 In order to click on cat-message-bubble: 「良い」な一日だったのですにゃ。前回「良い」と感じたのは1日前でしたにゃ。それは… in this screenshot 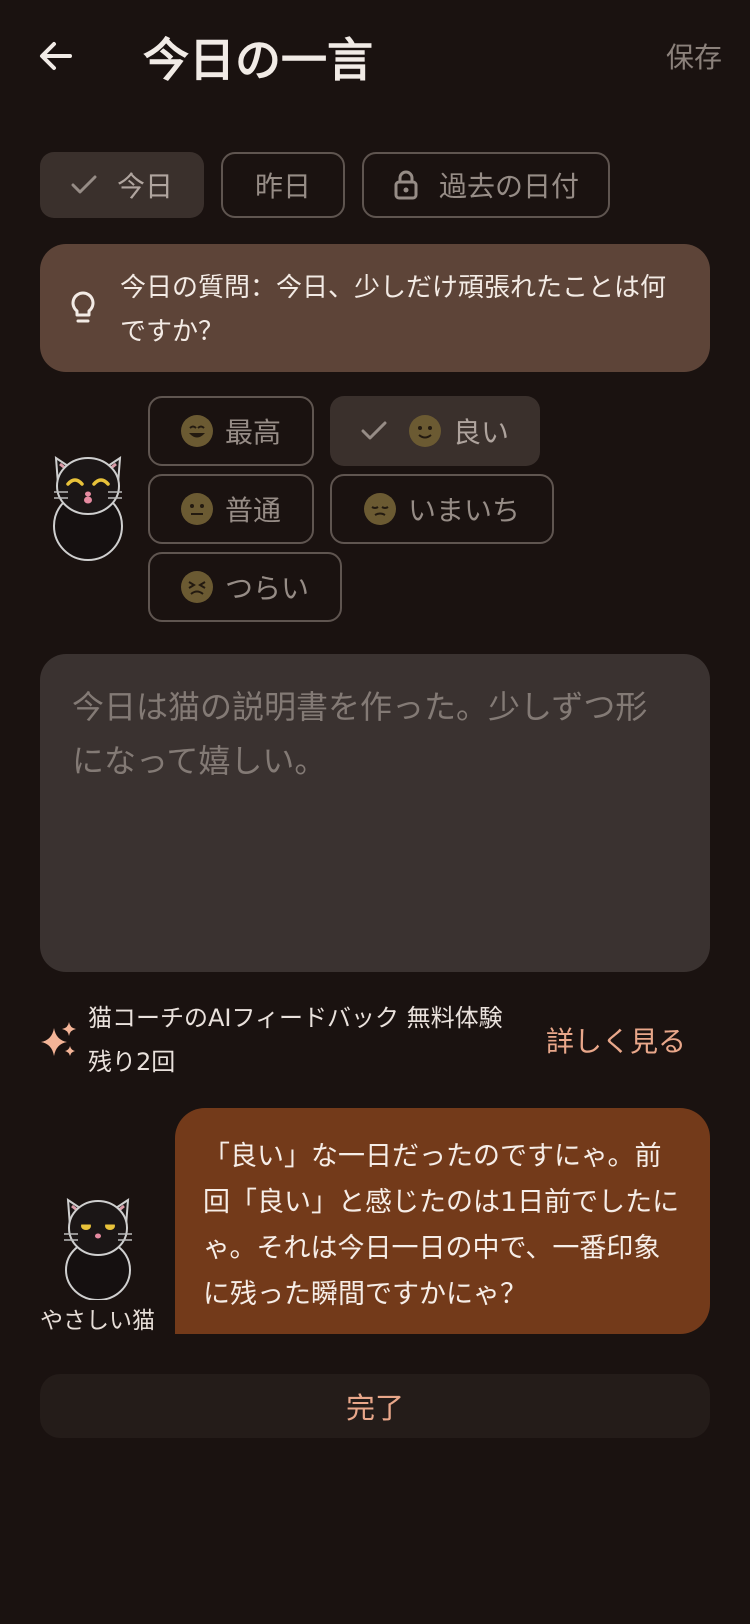, I will do `click(442, 1221)`.